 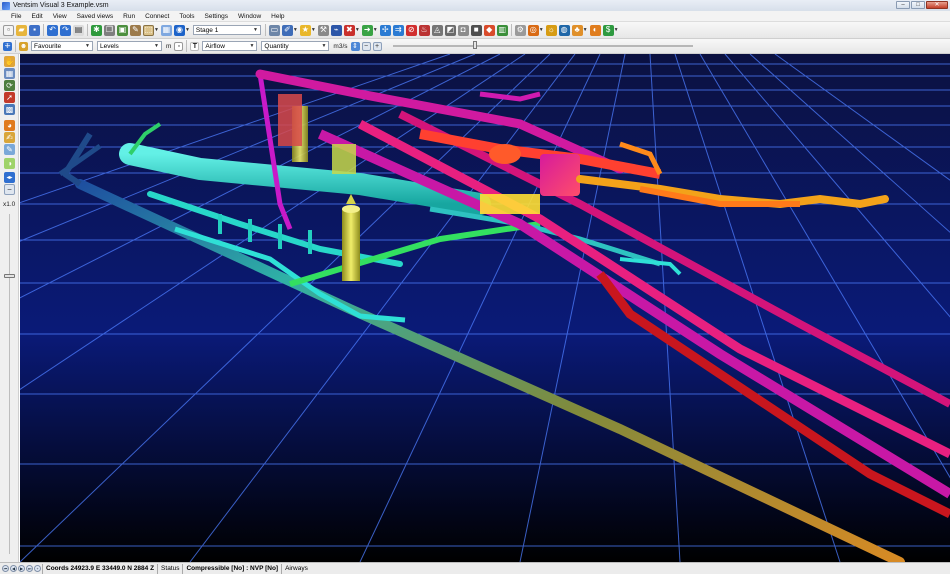 I want to click on color-icon: ◕, so click(x=9, y=125).